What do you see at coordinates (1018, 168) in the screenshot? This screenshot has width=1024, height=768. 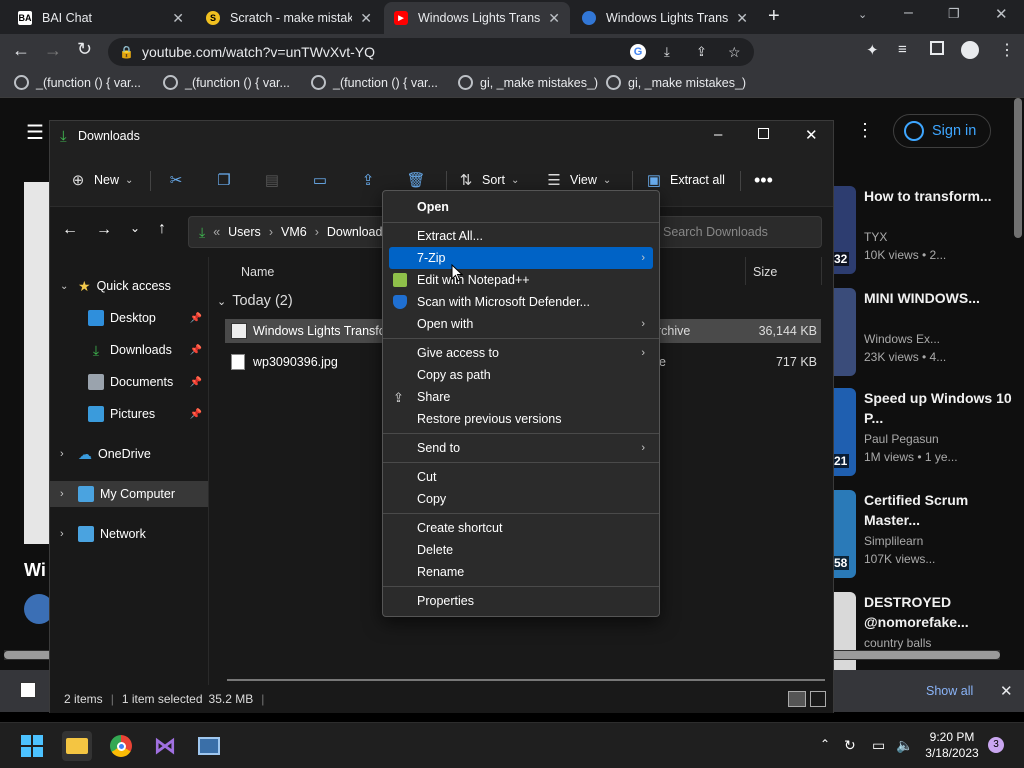 I see `page-scrollbar` at bounding box center [1018, 168].